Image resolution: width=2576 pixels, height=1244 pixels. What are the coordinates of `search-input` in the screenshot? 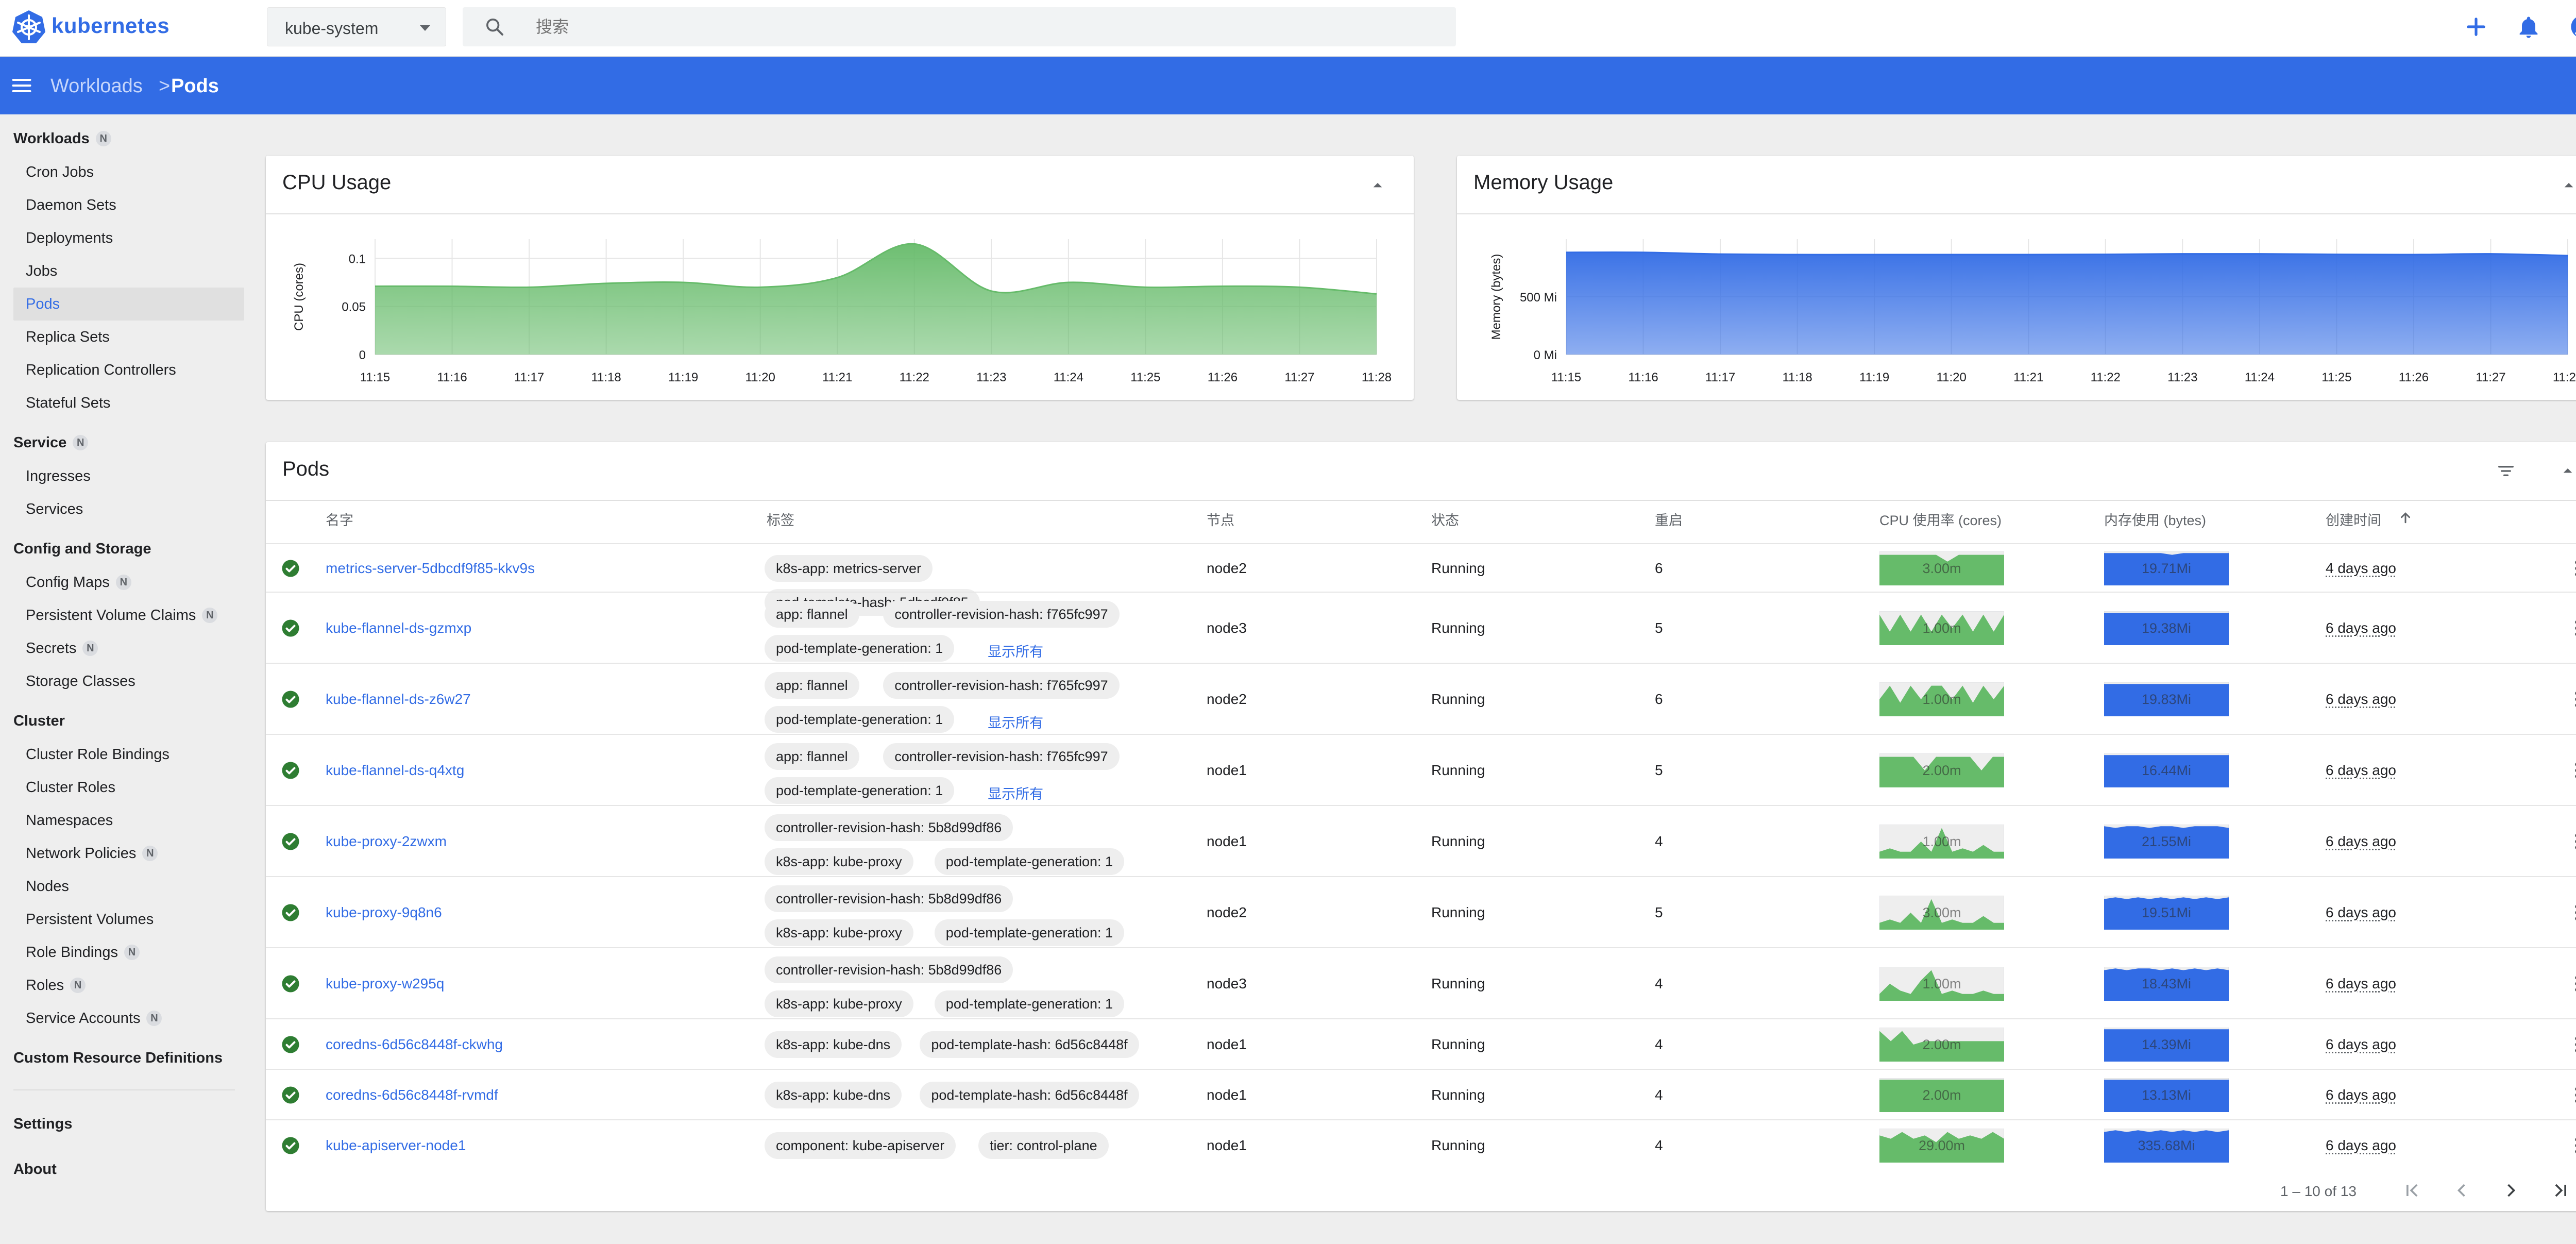 It's located at (974, 27).